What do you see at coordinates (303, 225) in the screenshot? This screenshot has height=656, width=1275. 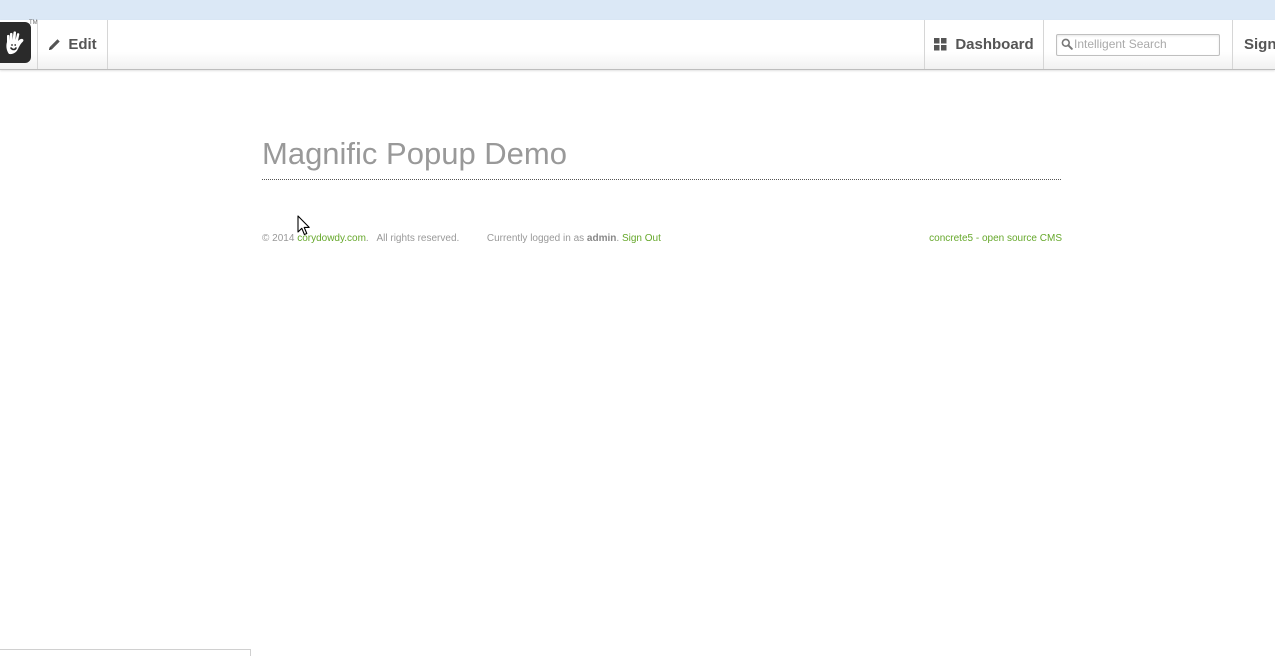 I see `mouse-cursor-icon` at bounding box center [303, 225].